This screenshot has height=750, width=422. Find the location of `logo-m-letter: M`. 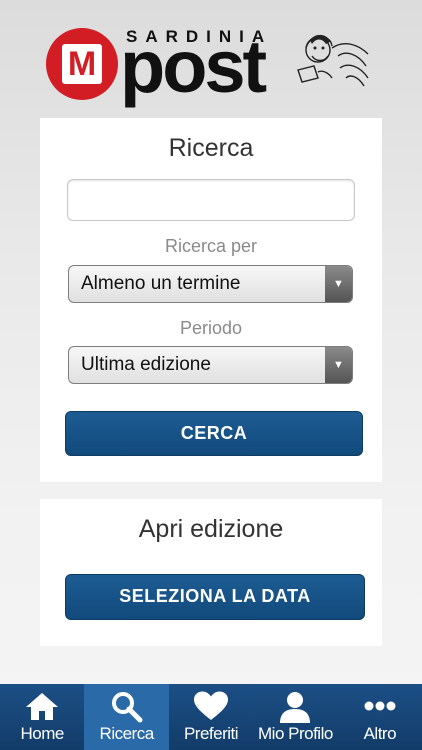

logo-m-letter: M is located at coordinates (82, 64).